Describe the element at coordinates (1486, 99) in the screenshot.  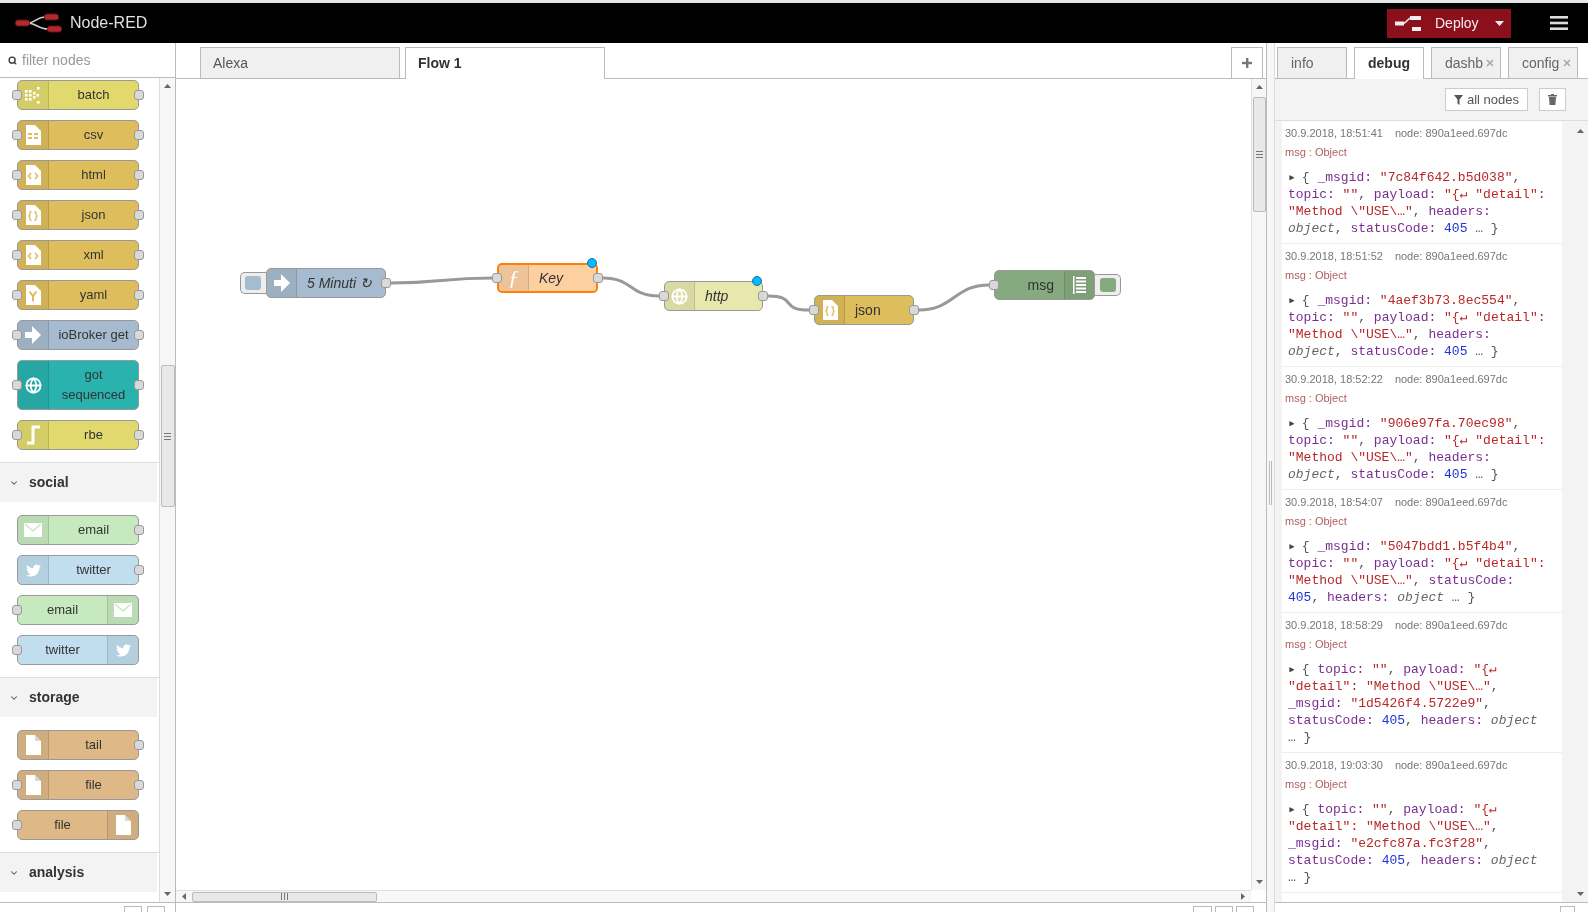
I see `filter-button: all nodes` at that location.